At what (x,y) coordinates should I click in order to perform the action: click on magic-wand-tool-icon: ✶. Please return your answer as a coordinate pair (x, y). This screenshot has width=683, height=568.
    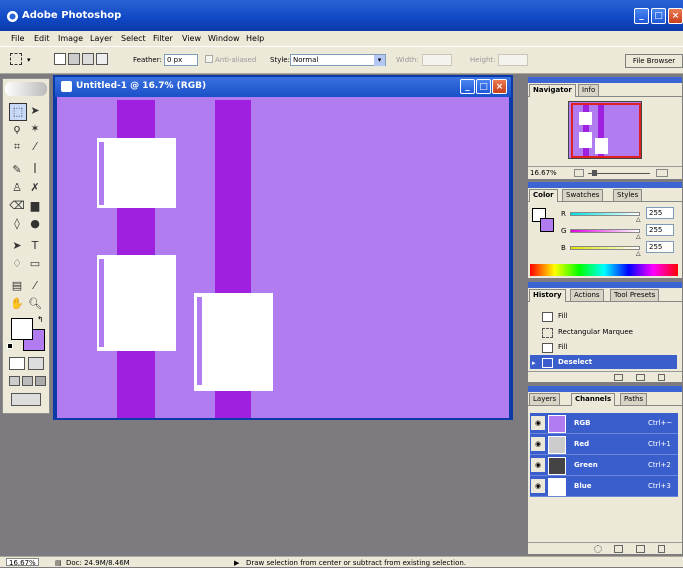
    Looking at the image, I should click on (35, 129).